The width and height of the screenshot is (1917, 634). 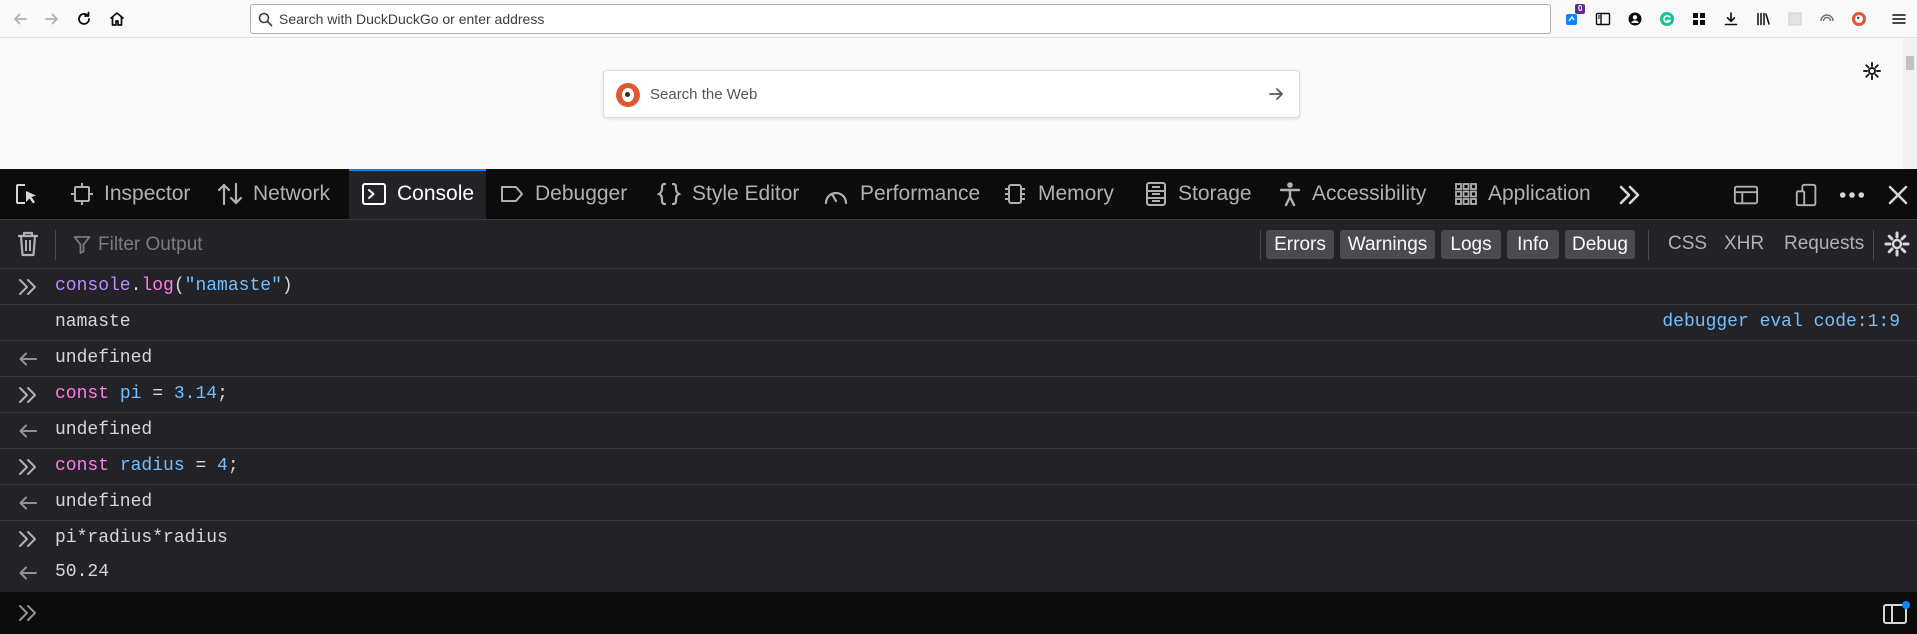 What do you see at coordinates (1466, 194) in the screenshot?
I see `application-icon` at bounding box center [1466, 194].